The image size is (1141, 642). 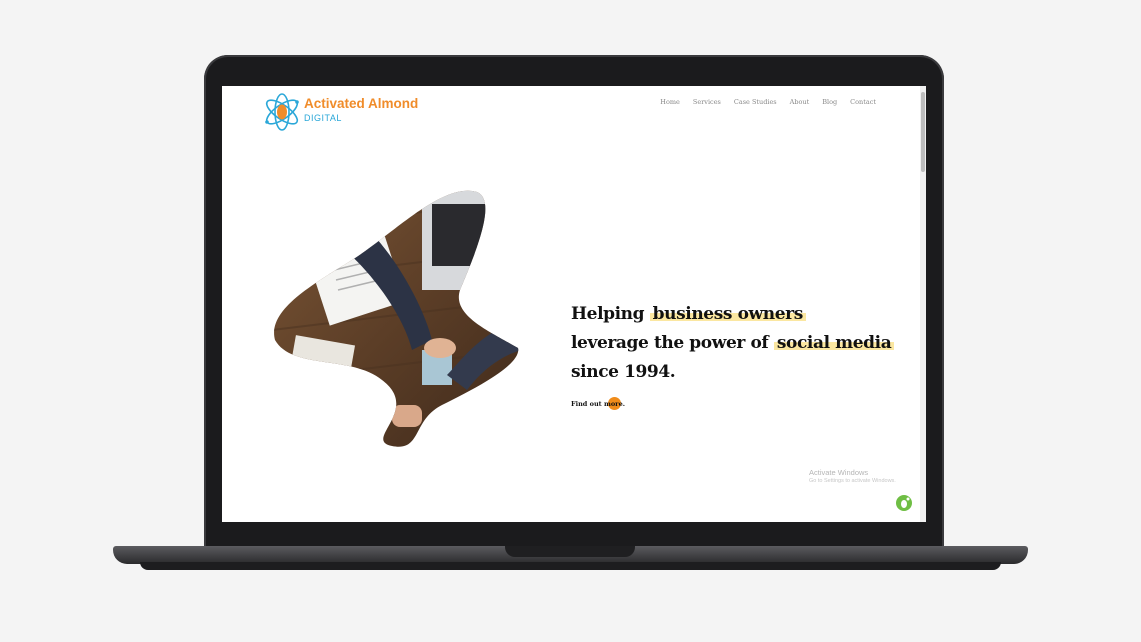 I want to click on laptop-base-bottom, so click(x=570, y=566).